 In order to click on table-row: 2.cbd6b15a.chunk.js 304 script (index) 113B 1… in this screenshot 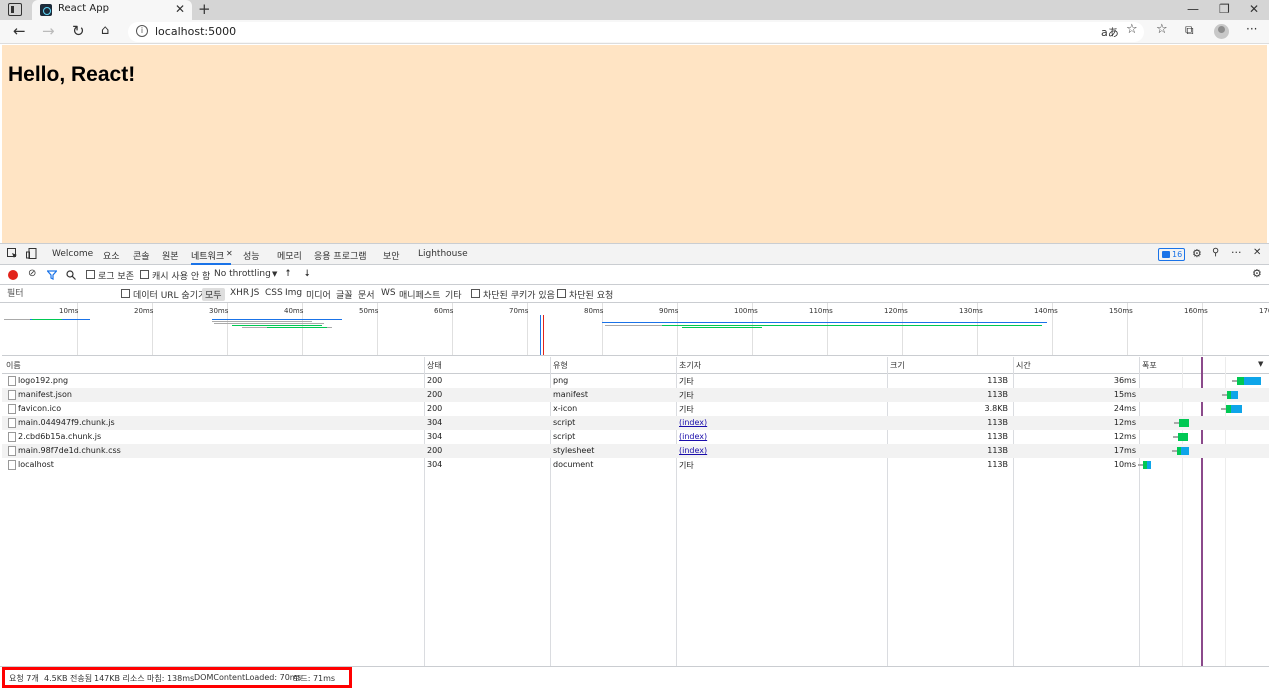, I will do `click(635, 437)`.